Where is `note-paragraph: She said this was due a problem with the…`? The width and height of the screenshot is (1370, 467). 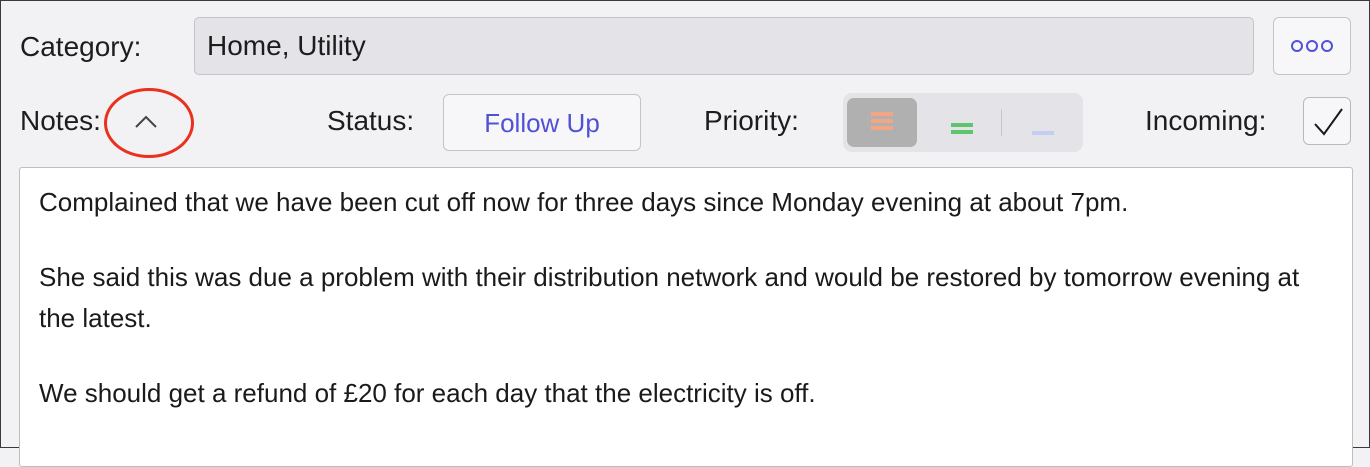 note-paragraph: She said this was due a problem with the… is located at coordinates (669, 297).